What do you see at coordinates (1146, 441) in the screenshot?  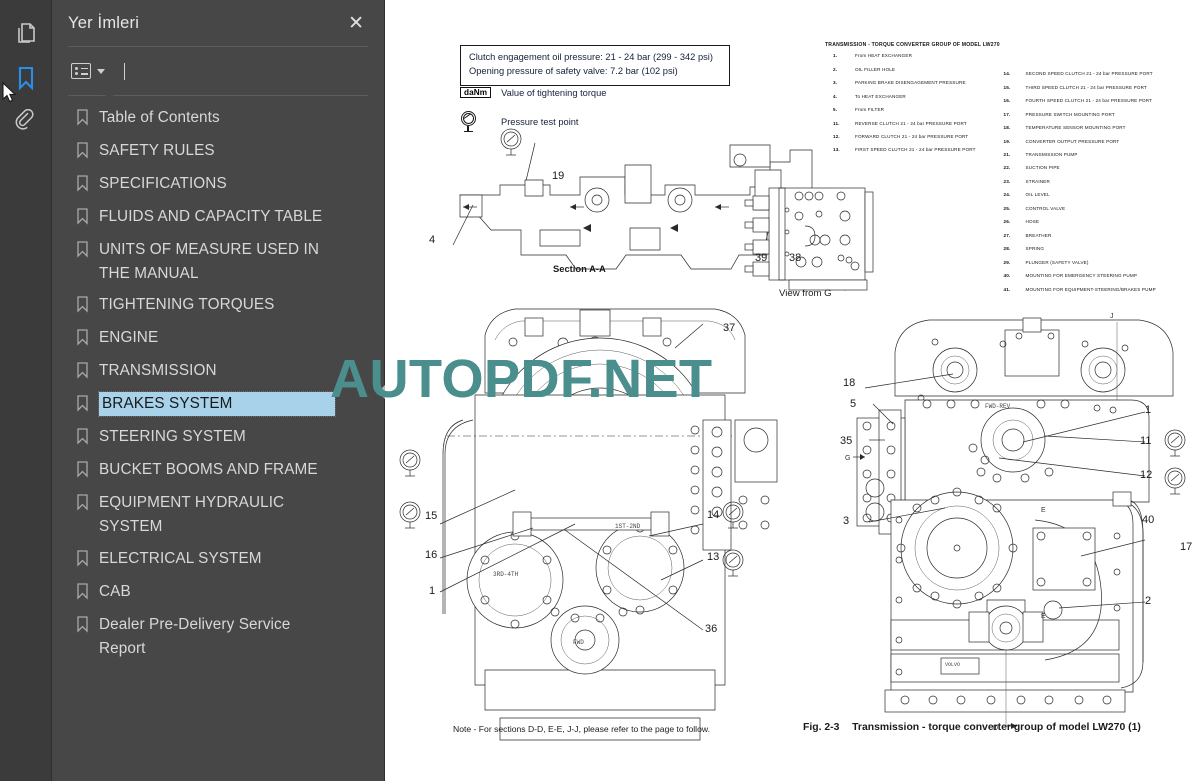 I see `callout-11: 11` at bounding box center [1146, 441].